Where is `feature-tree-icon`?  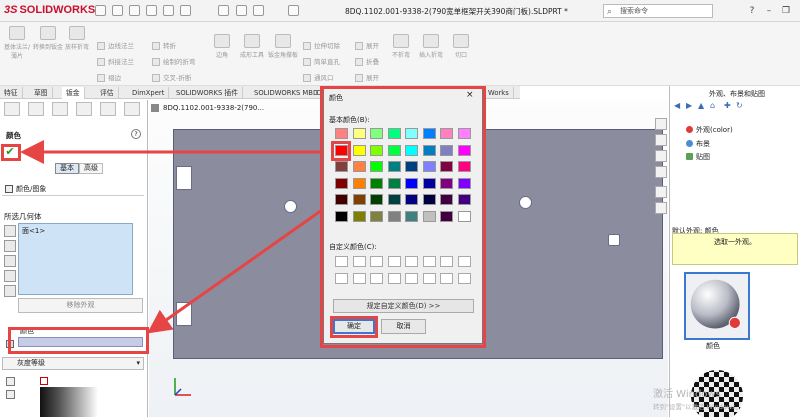 feature-tree-icon is located at coordinates (12, 109).